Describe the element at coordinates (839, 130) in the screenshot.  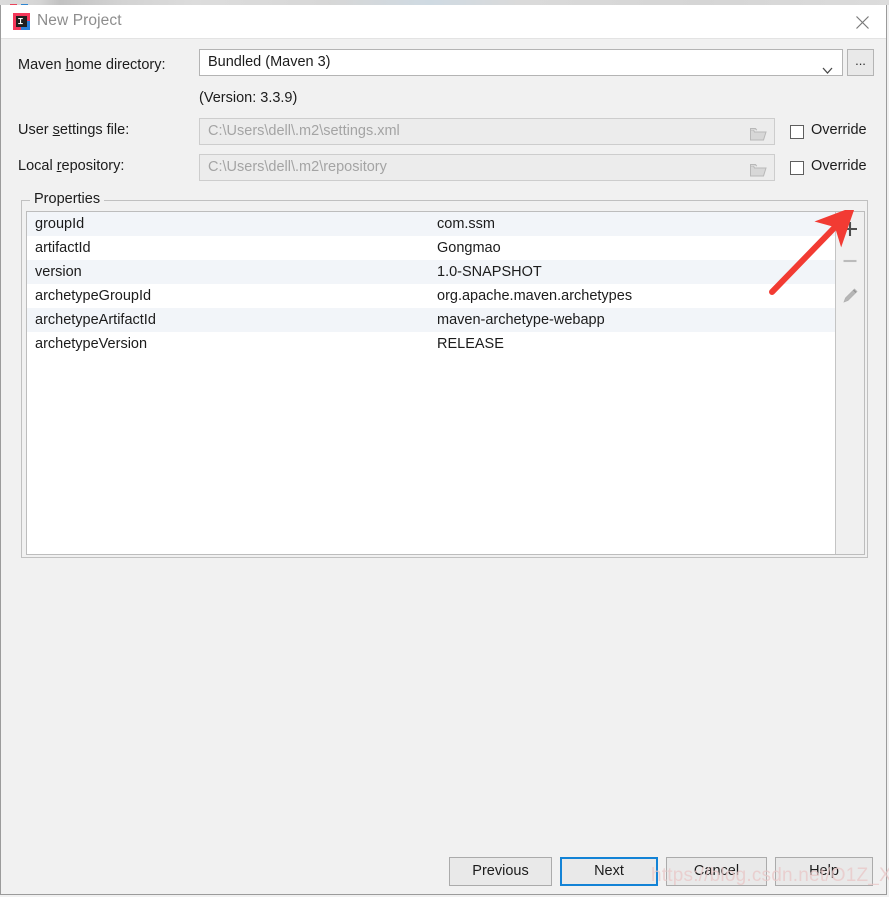
I see `user-settings-override-label: Override` at that location.